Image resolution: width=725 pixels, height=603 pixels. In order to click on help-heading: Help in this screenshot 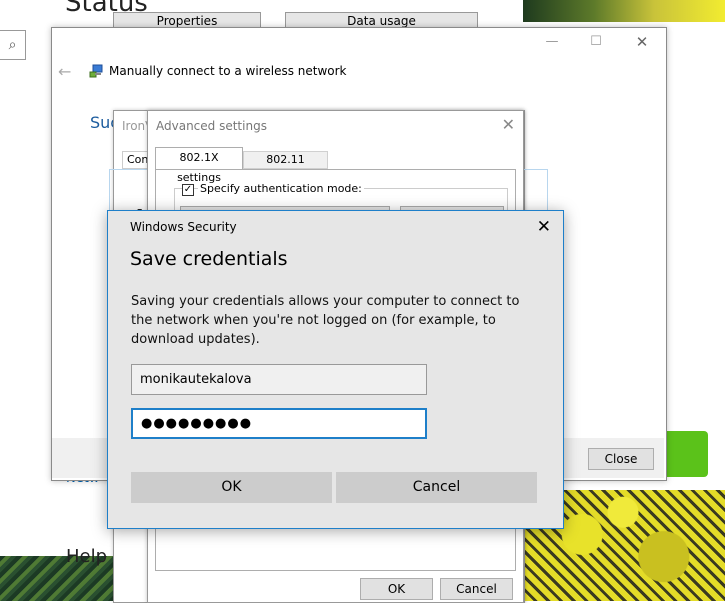, I will do `click(87, 556)`.